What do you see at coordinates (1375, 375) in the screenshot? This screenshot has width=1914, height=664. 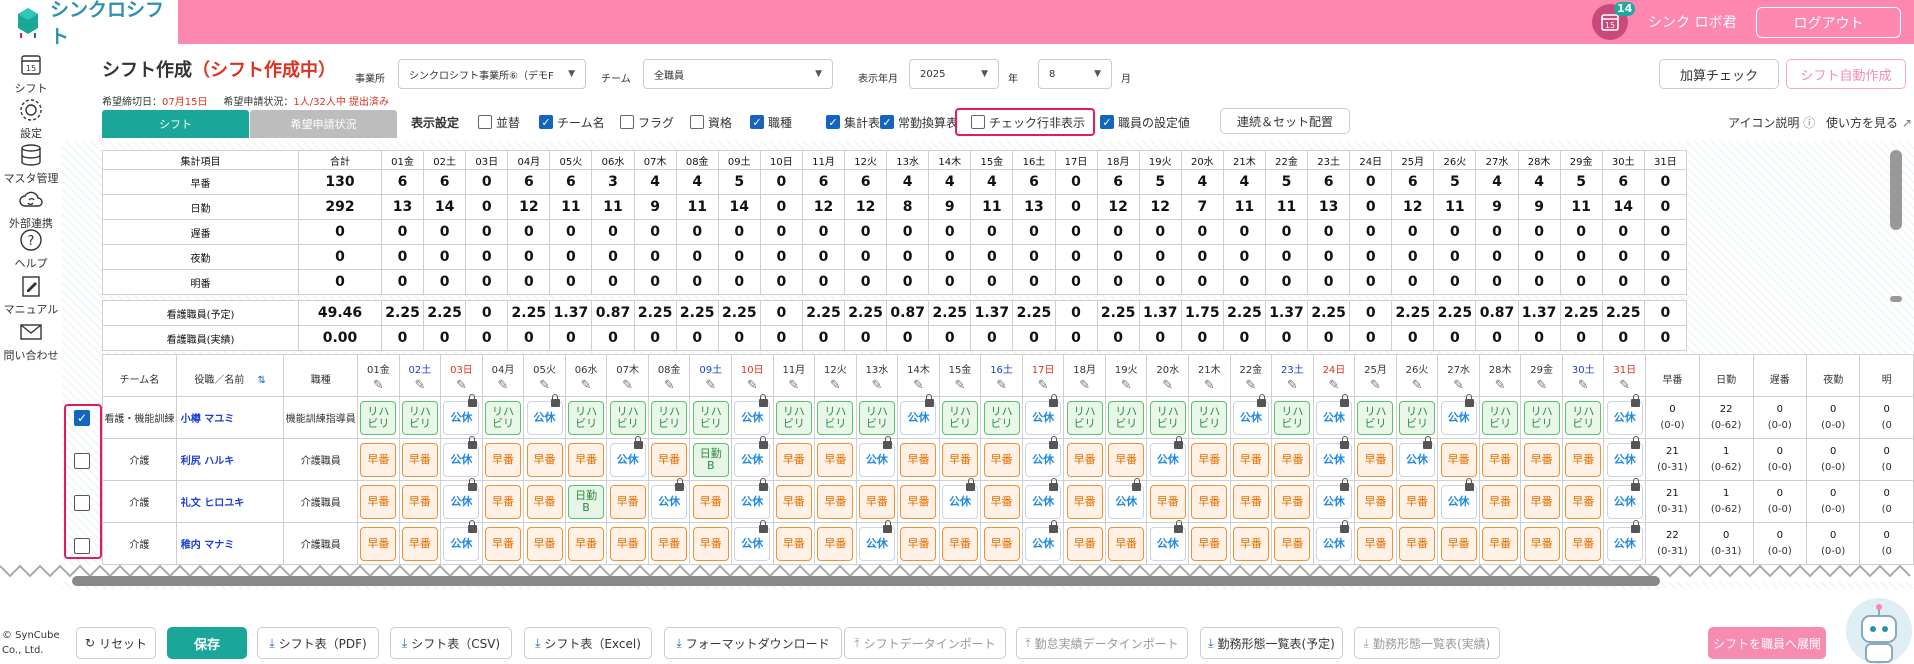 I see `day-column-header: 25月 ✎` at bounding box center [1375, 375].